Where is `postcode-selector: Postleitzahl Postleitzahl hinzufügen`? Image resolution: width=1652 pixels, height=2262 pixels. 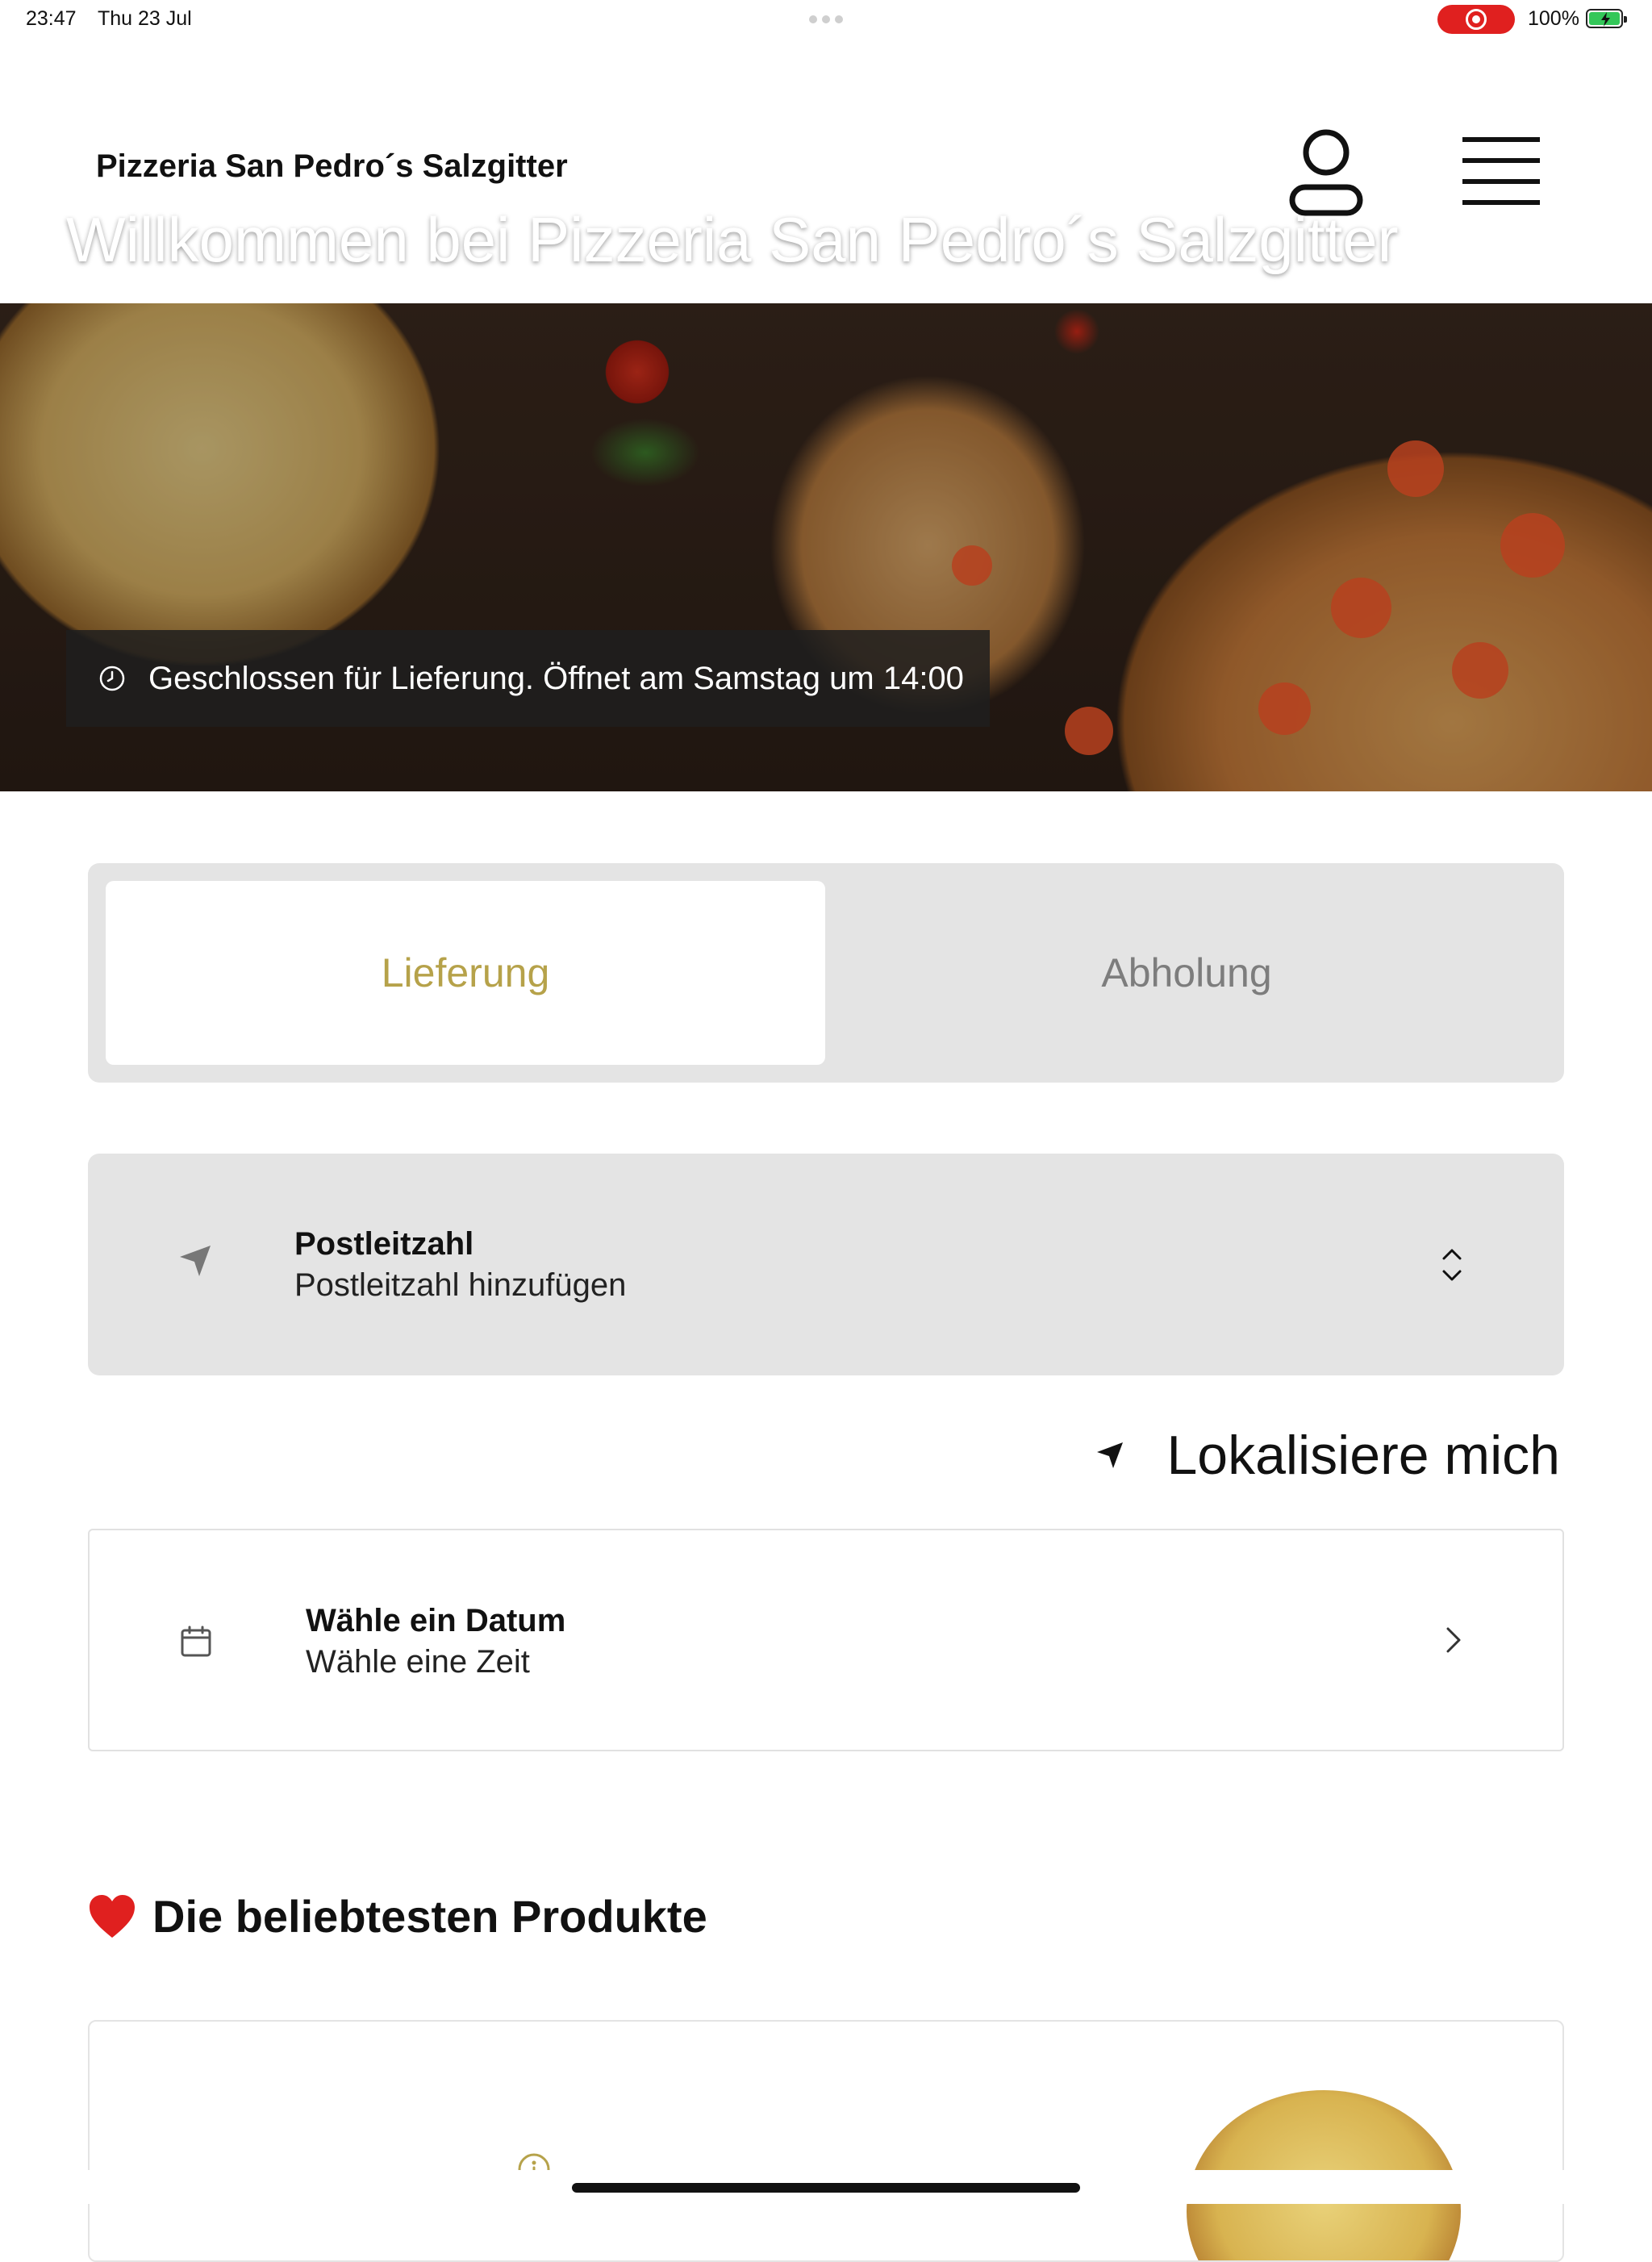 postcode-selector: Postleitzahl Postleitzahl hinzufügen is located at coordinates (826, 1264).